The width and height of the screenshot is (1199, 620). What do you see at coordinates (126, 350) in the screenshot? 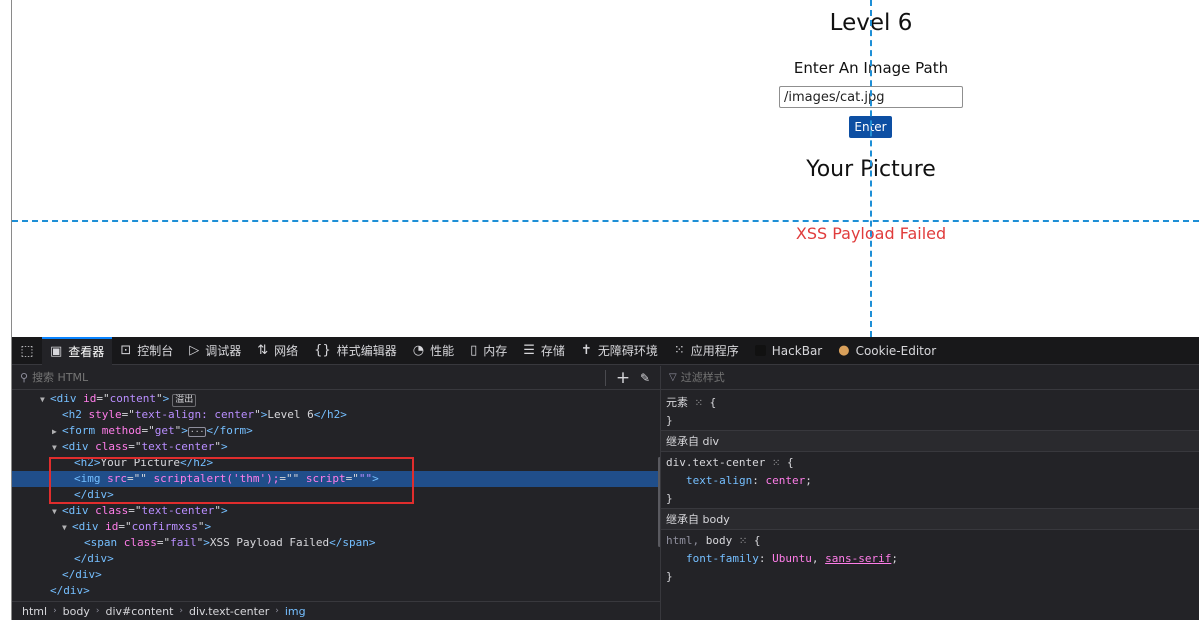
I see `console-icon: ⊡` at bounding box center [126, 350].